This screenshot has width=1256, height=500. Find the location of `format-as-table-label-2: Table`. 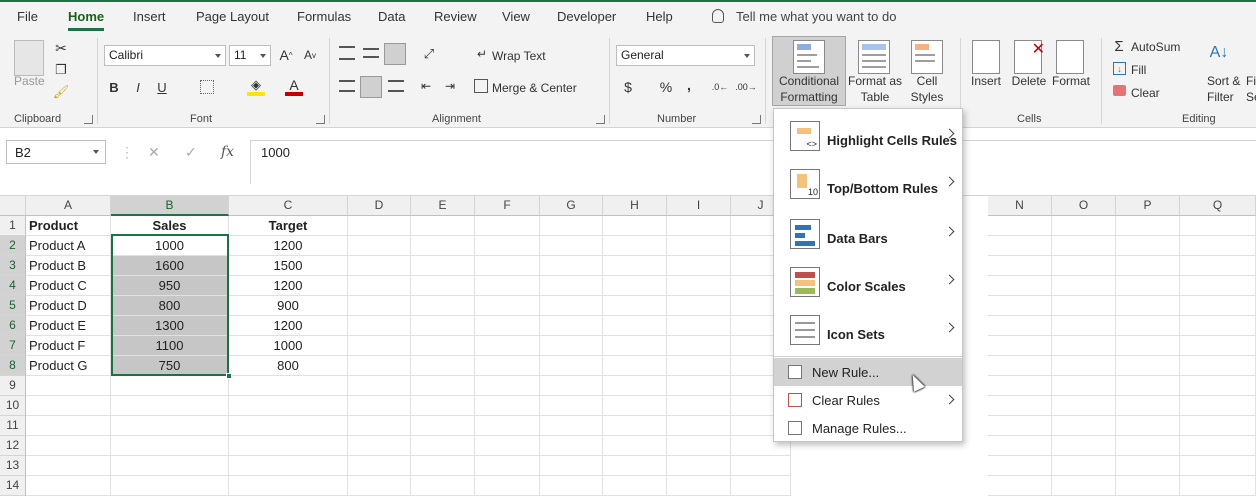

format-as-table-label-2: Table is located at coordinates (875, 97).